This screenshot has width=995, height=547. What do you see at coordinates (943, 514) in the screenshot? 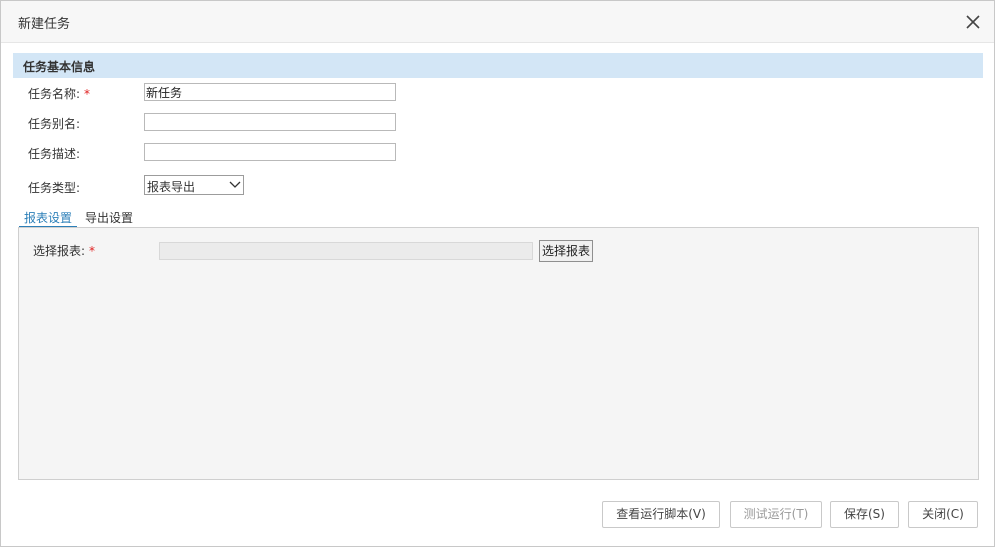
I see `close-button: 关闭(C)` at bounding box center [943, 514].